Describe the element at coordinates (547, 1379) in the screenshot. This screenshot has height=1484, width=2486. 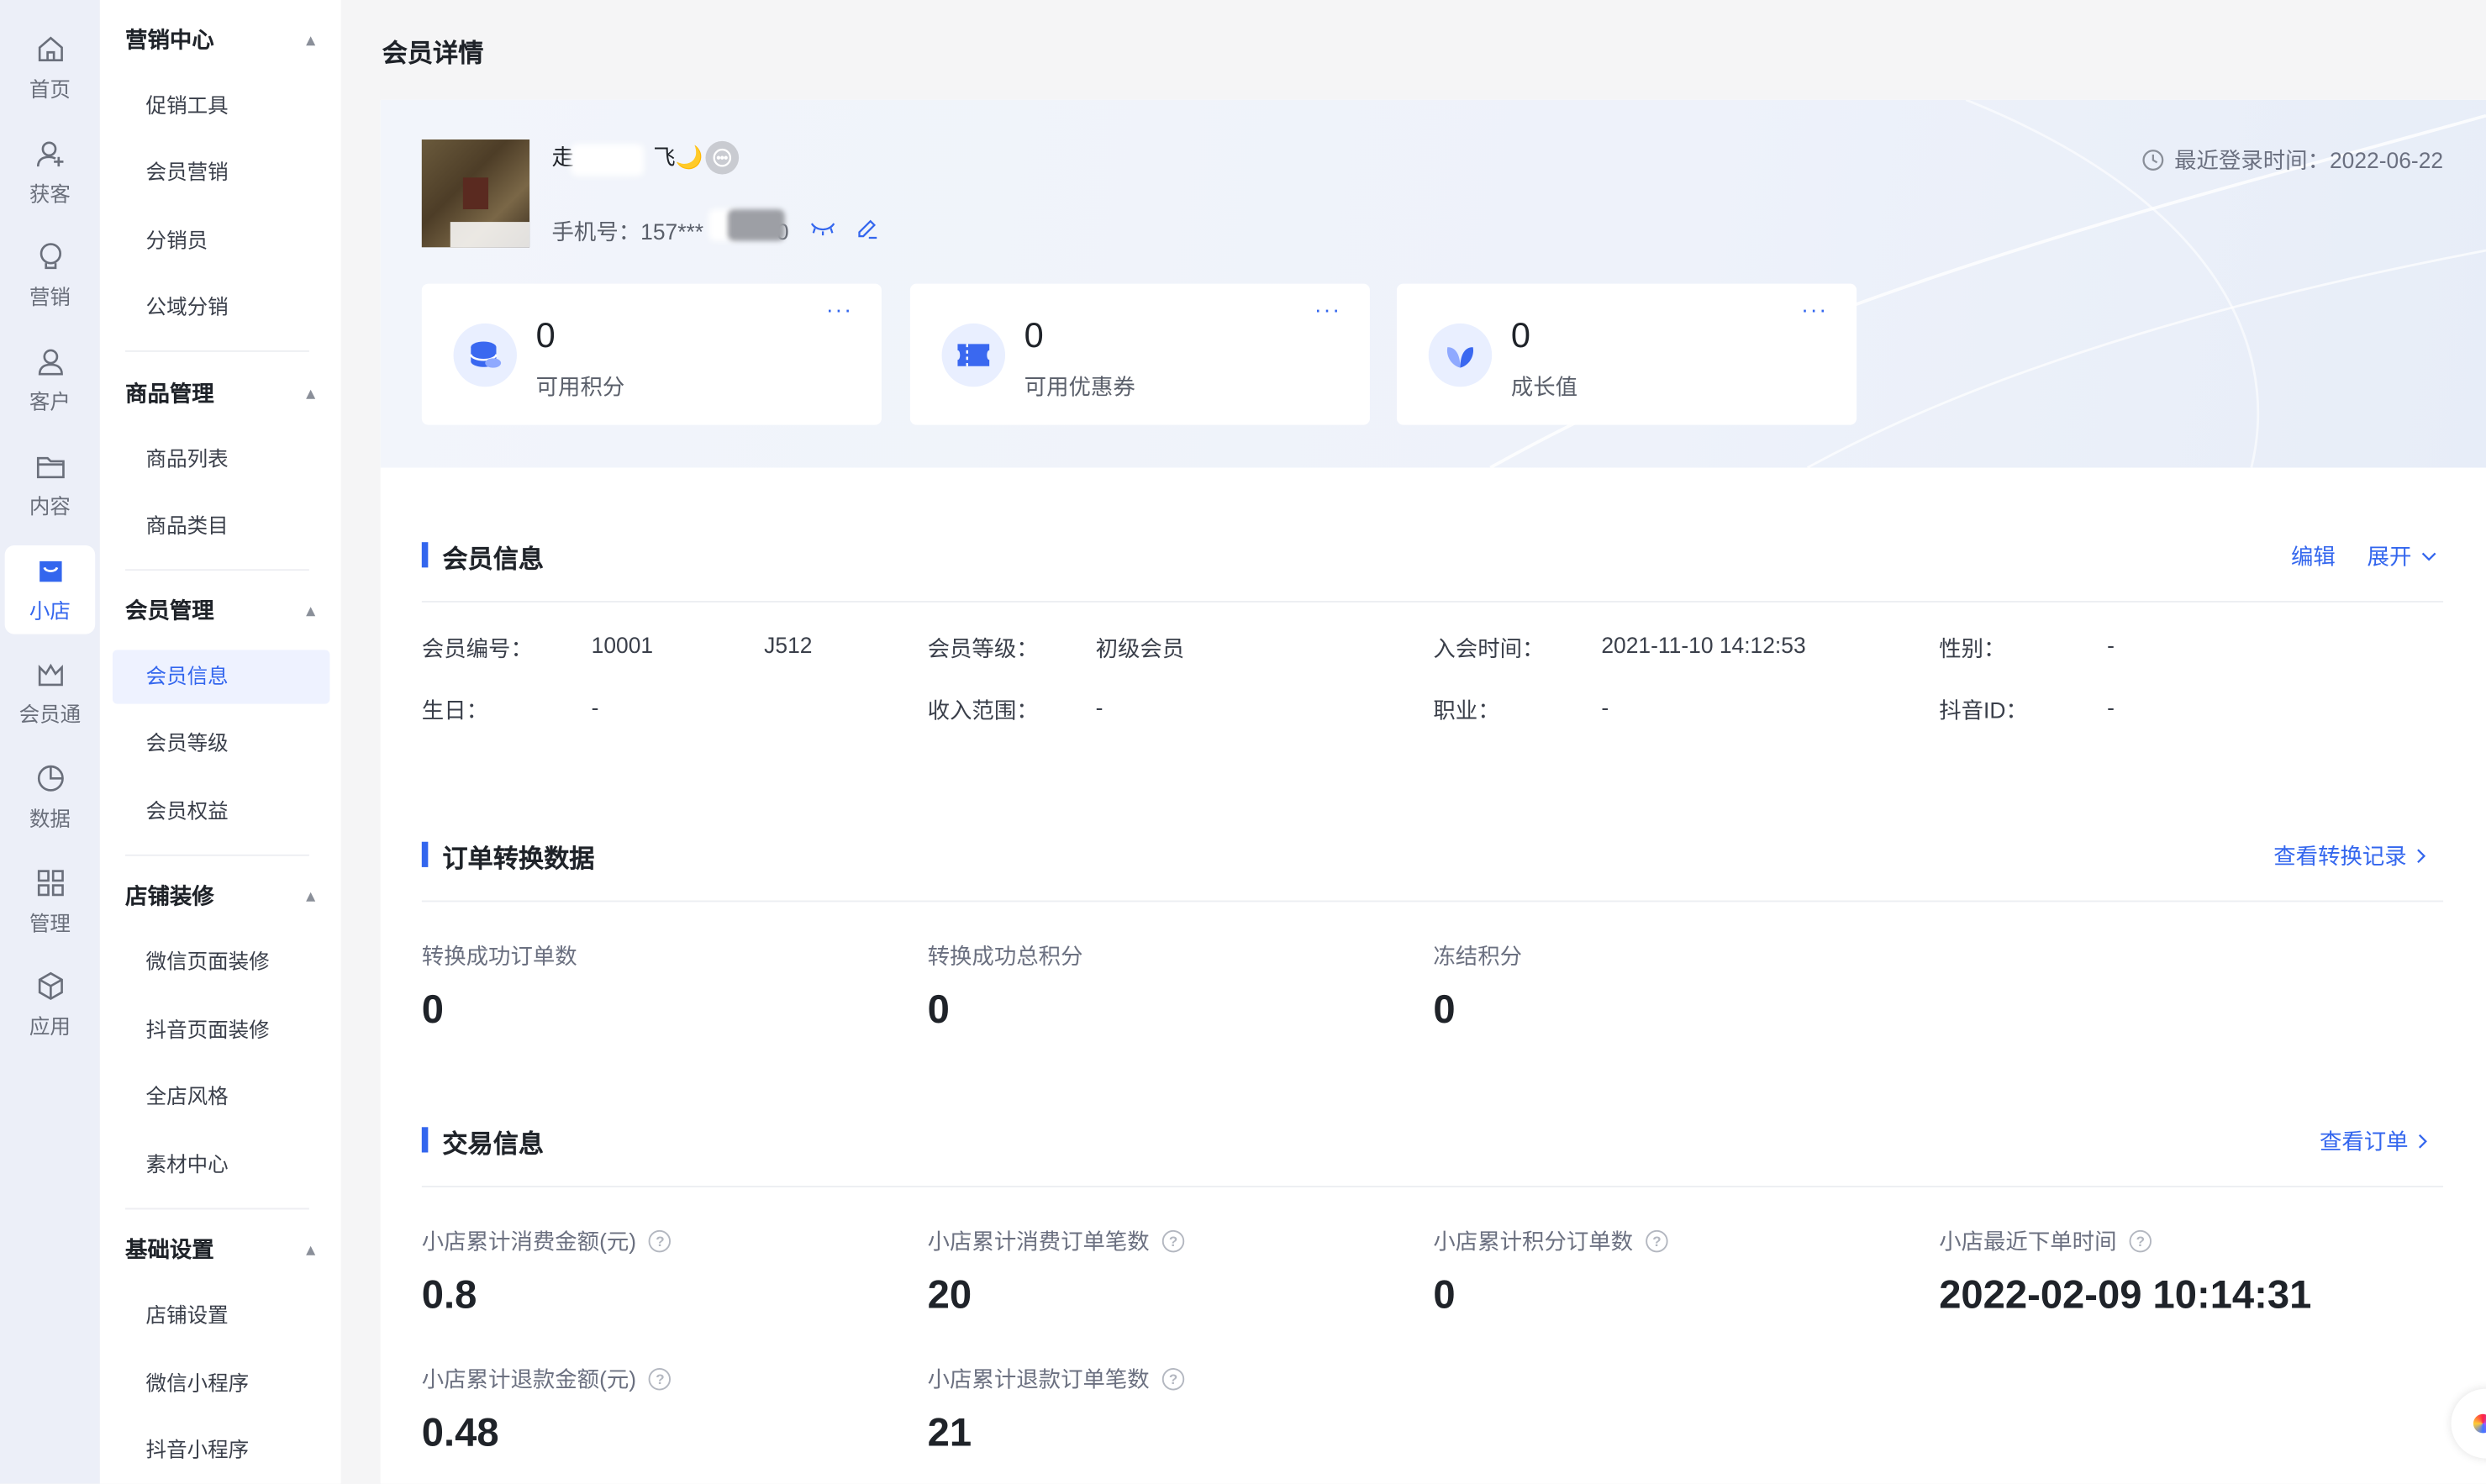
I see `metric-label: 小店累计退款金额(元)?` at that location.